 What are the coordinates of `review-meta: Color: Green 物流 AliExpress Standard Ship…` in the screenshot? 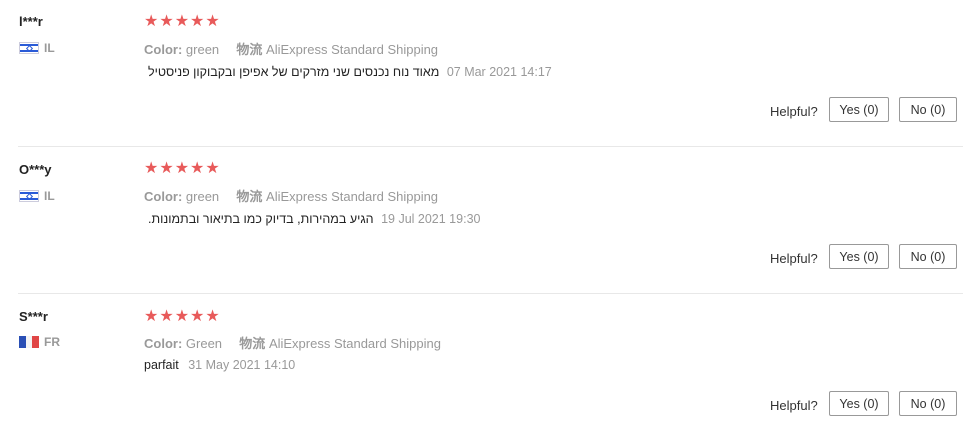 It's located at (292, 342).